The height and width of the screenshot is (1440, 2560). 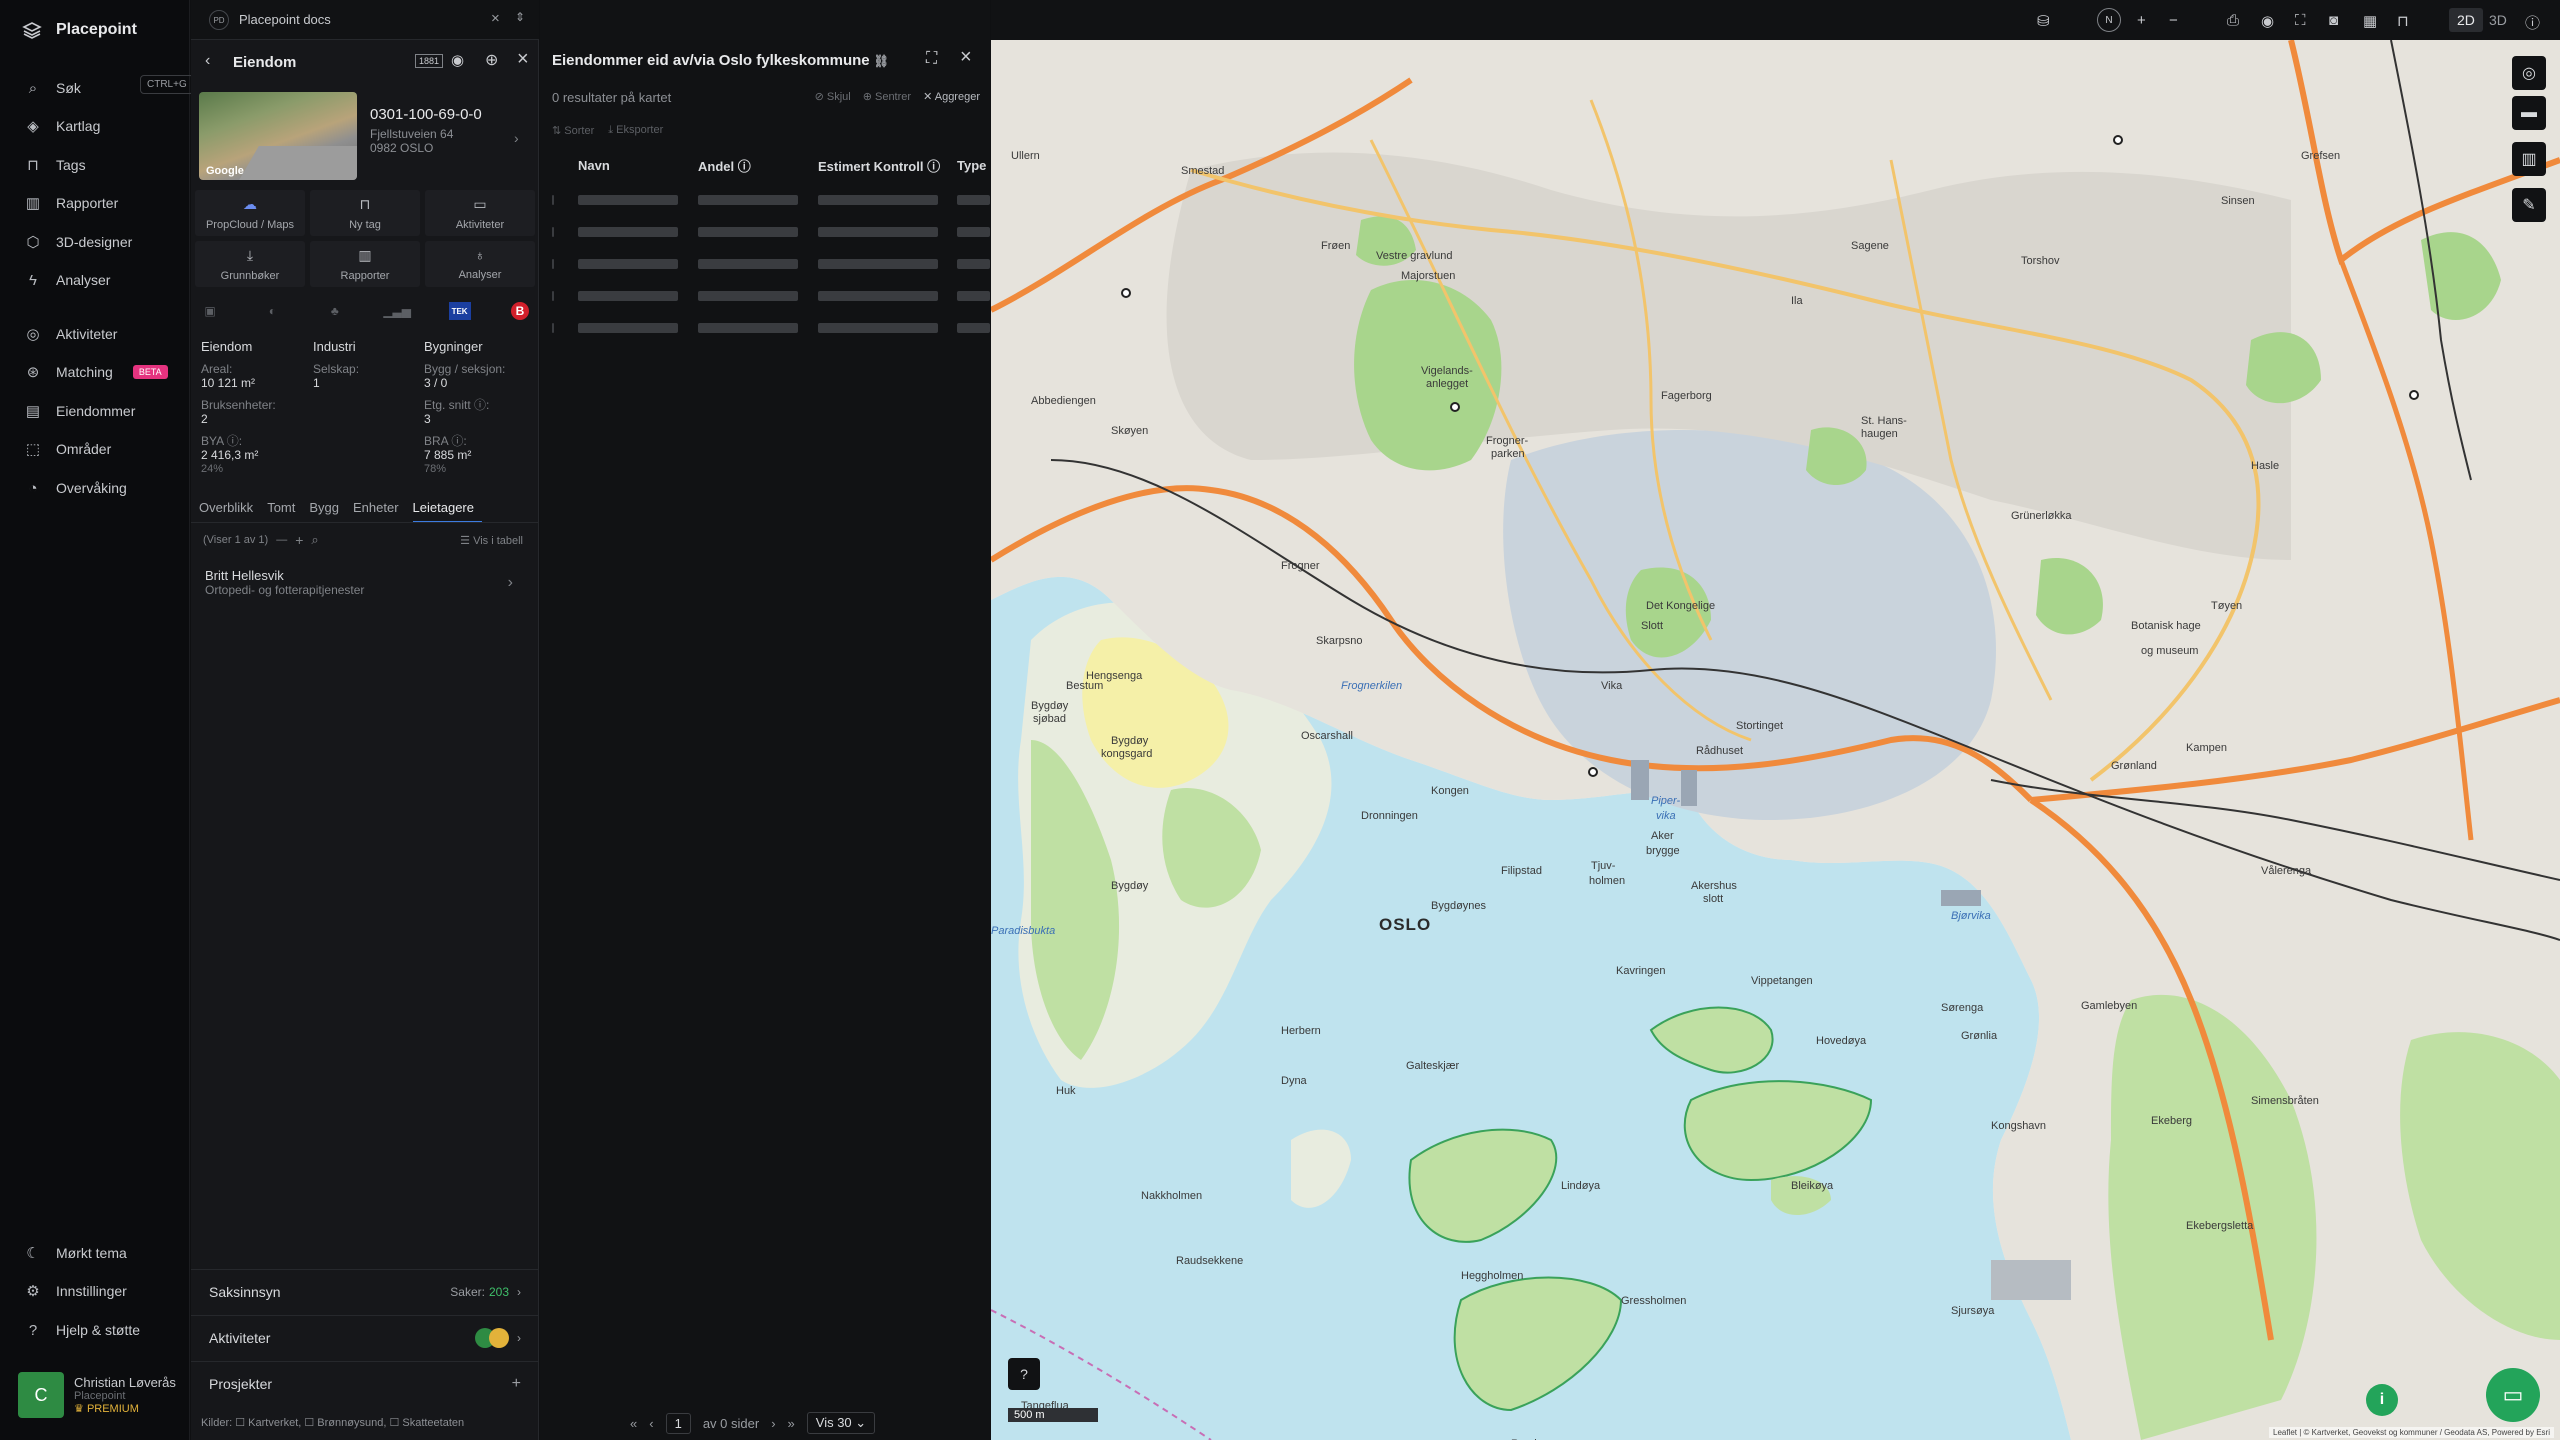 I want to click on source-bars-icon: ▁▃▅, so click(x=397, y=311).